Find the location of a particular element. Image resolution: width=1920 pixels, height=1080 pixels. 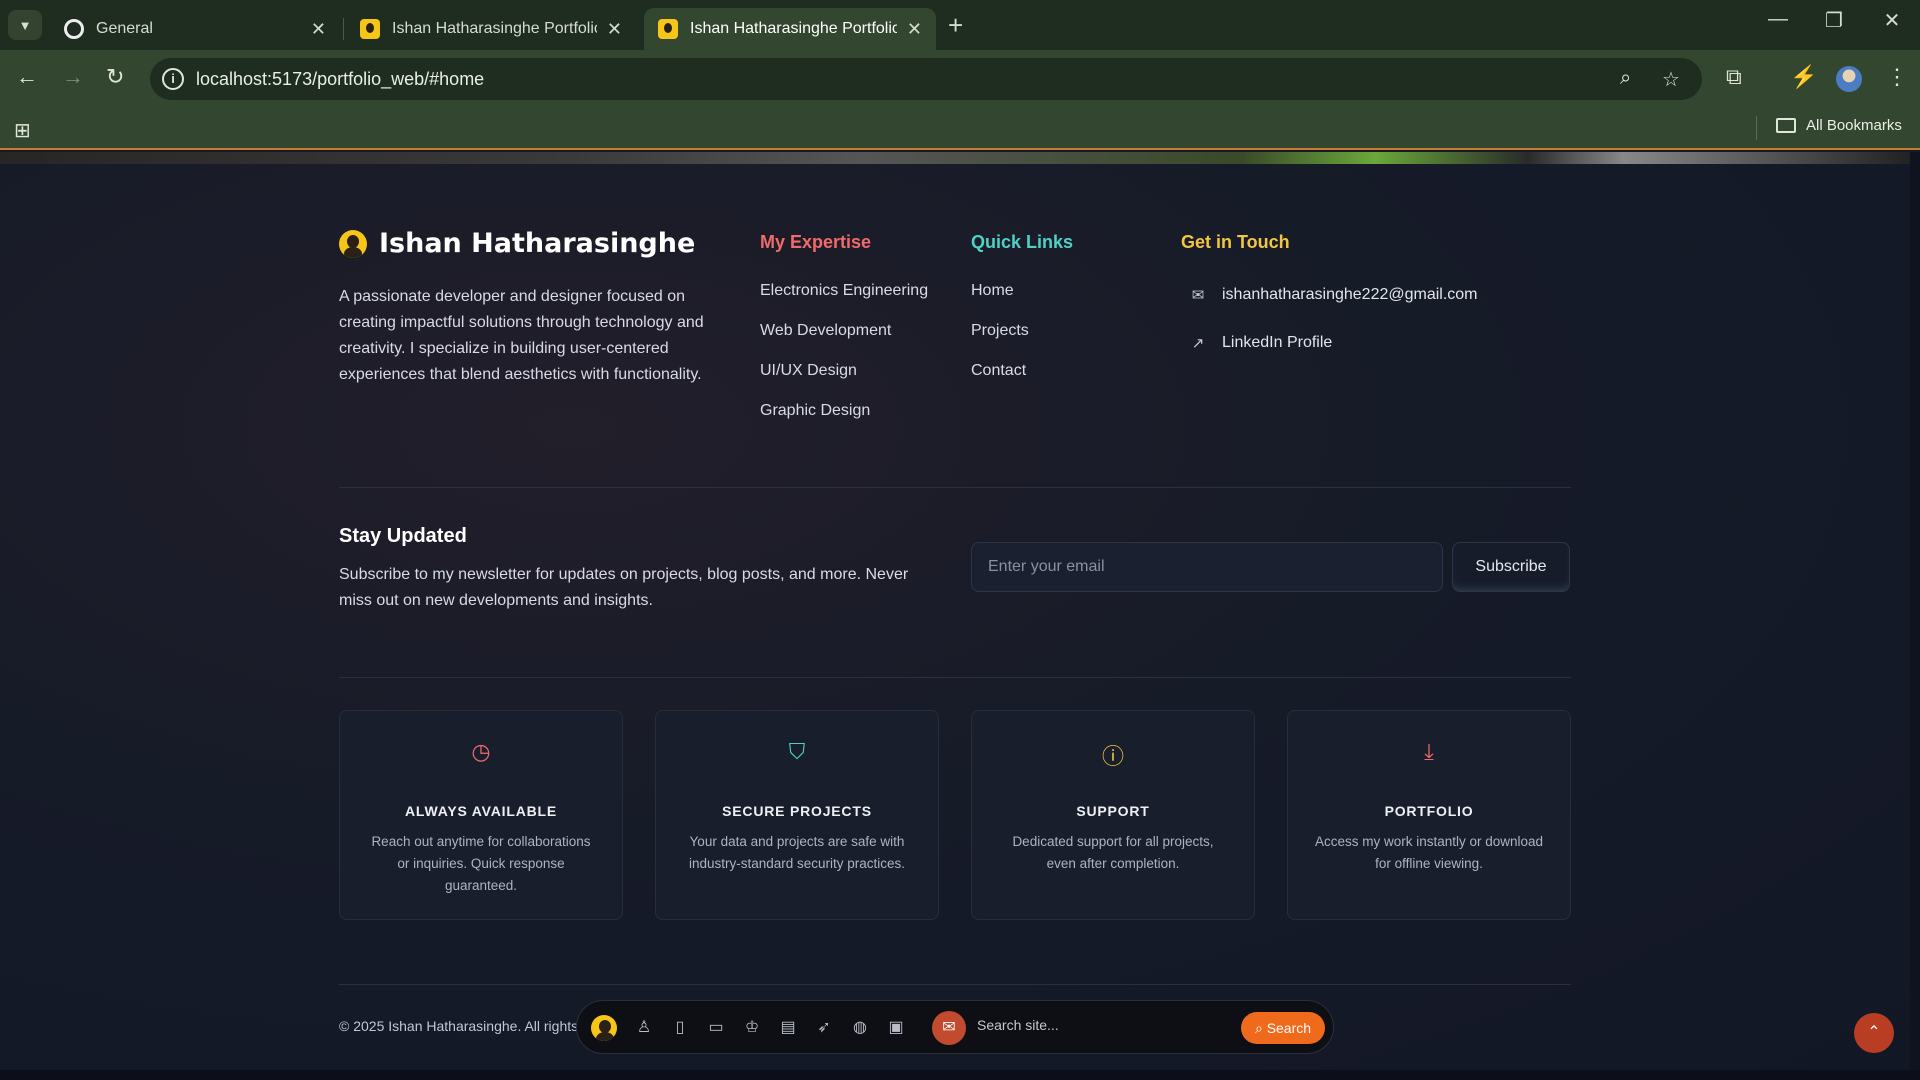

help-circle-icon: ⓘ is located at coordinates (1112, 756).